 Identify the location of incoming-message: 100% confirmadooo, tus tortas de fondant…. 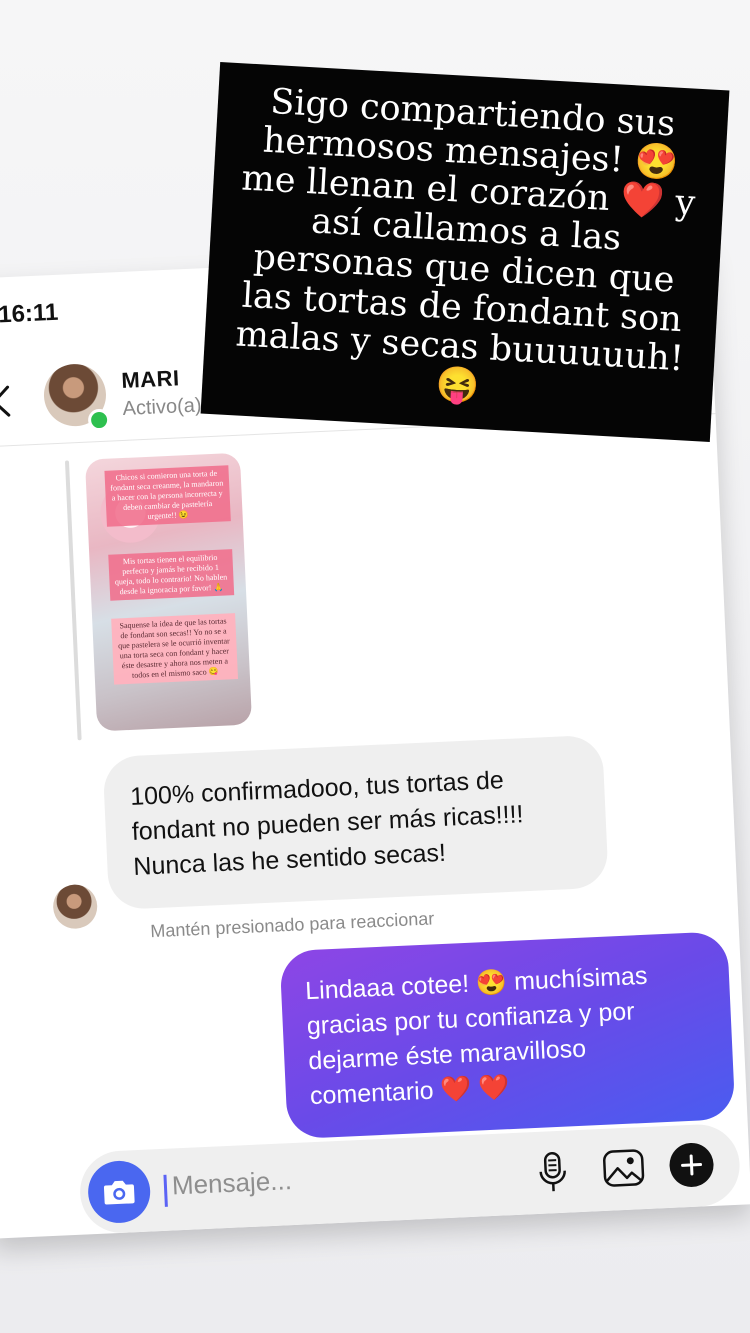
(355, 822).